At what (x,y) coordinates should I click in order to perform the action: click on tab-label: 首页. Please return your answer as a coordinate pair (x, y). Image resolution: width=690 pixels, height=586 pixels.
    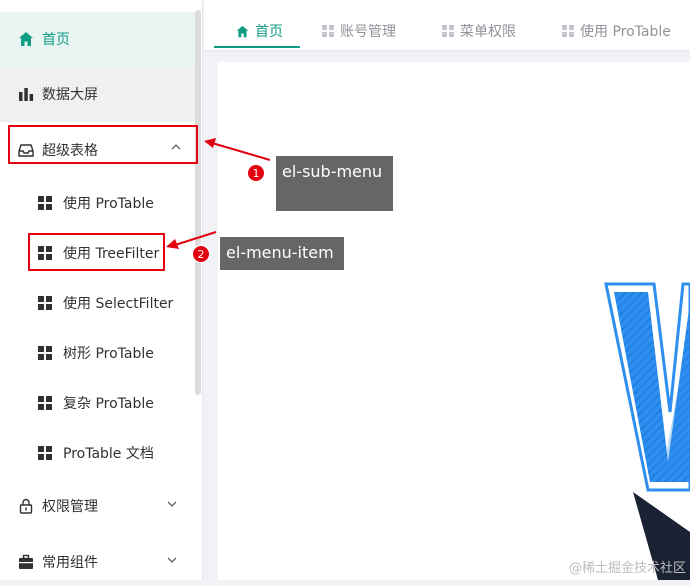
    Looking at the image, I should click on (269, 32).